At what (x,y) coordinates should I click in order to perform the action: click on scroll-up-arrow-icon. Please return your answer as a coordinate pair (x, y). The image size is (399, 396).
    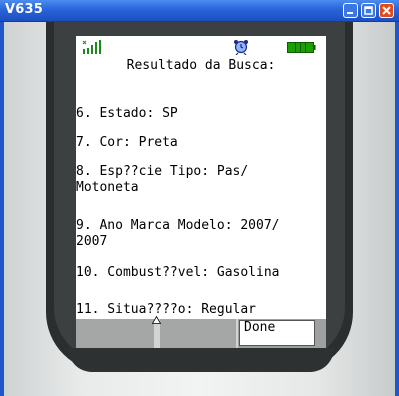
    Looking at the image, I should click on (156, 320).